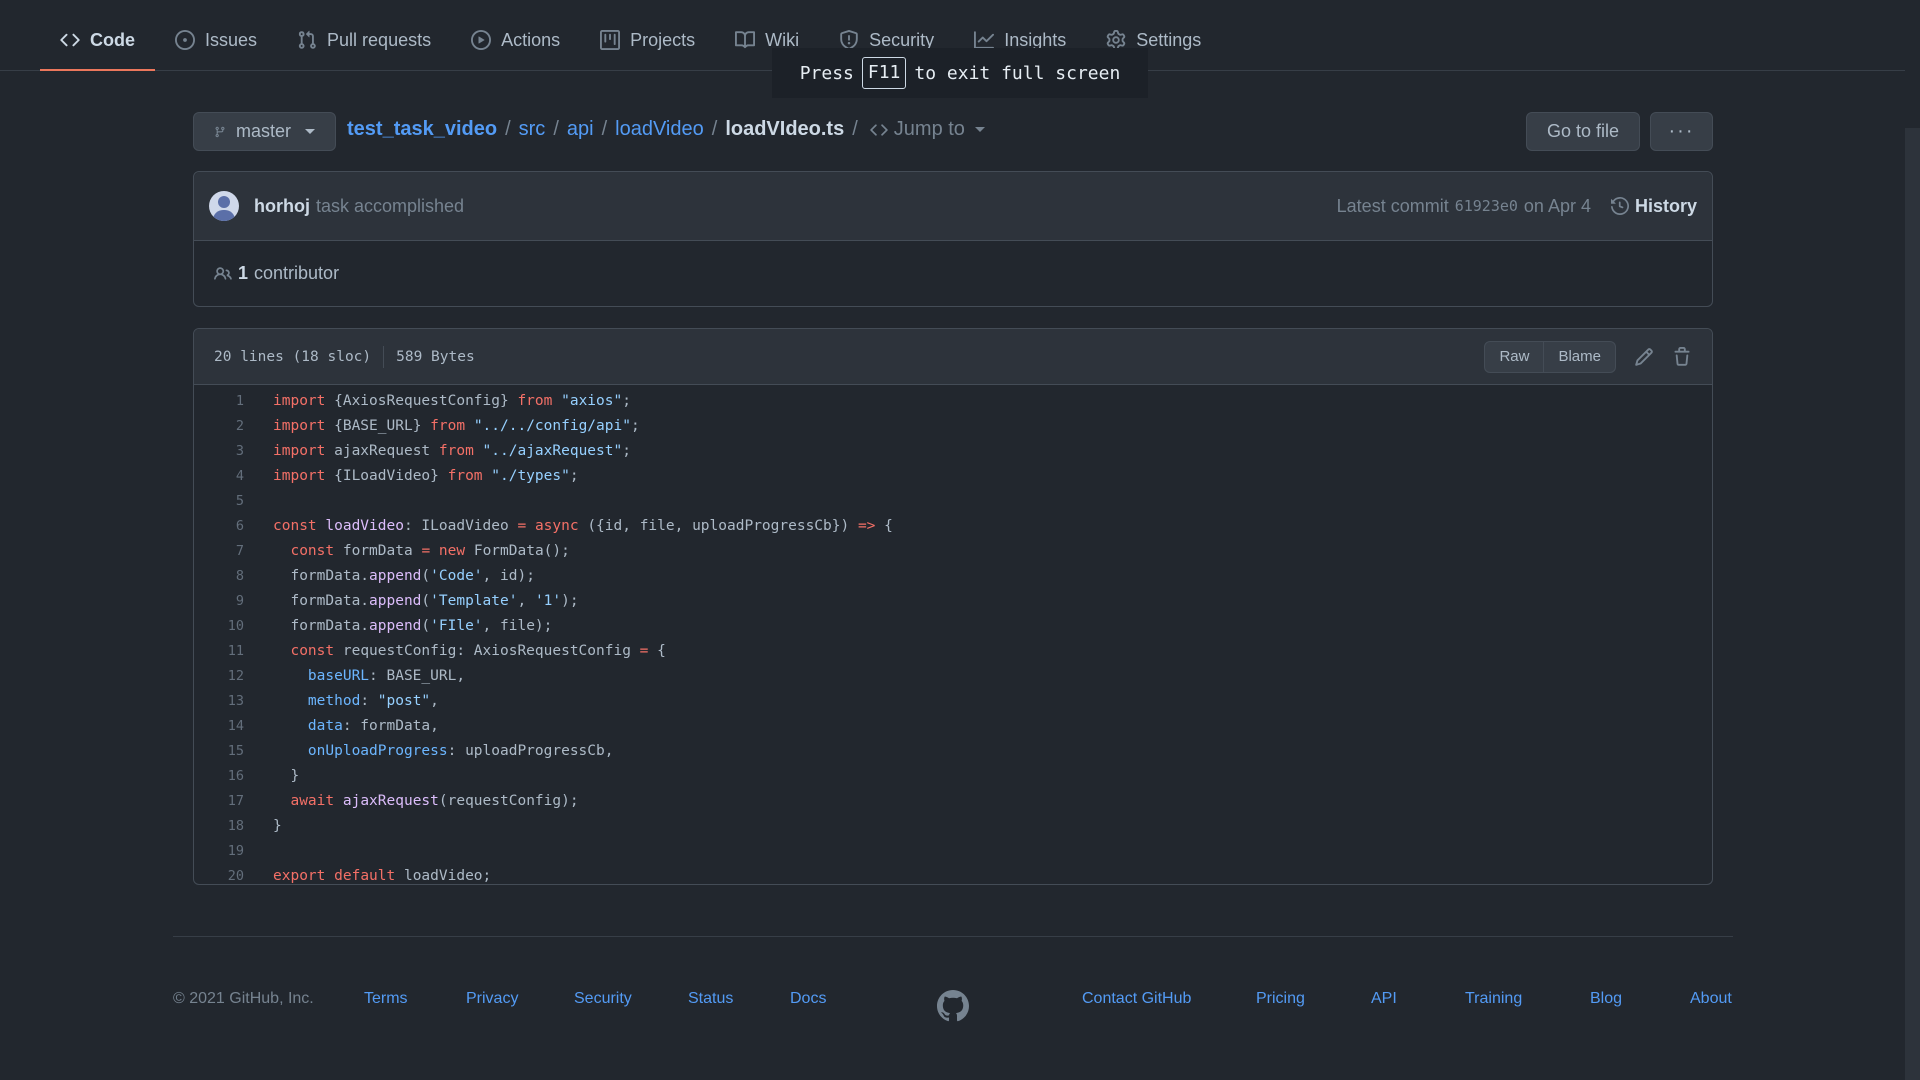  What do you see at coordinates (404, 575) in the screenshot?
I see `line-content: formData.append('Code', id);` at bounding box center [404, 575].